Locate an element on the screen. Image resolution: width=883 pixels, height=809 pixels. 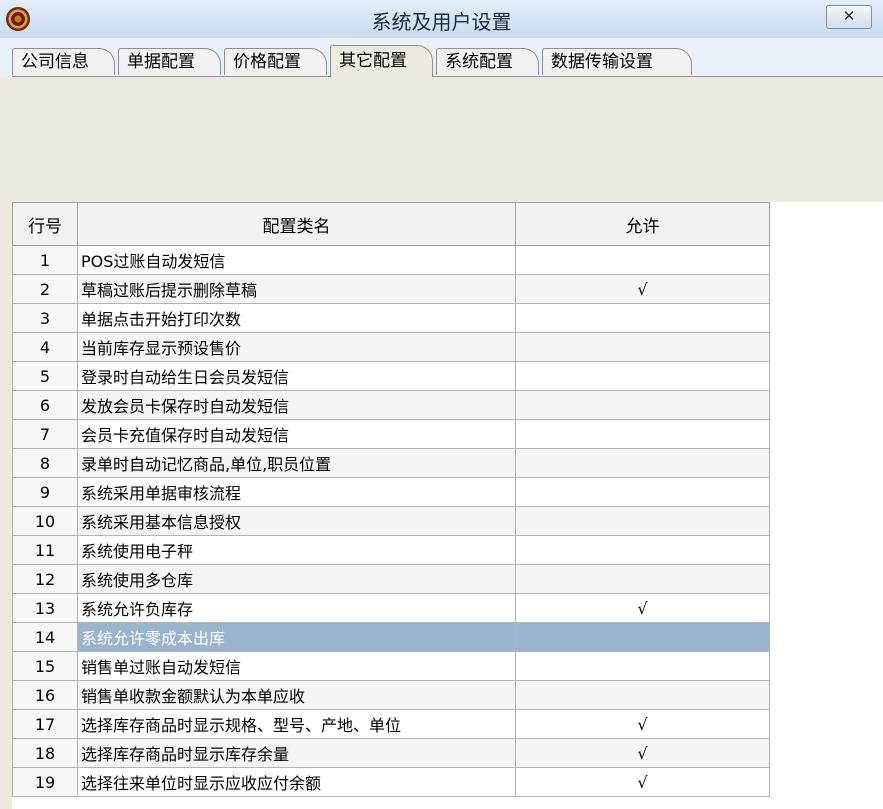
table-row: 18 选择库存商品时显示库存余量 √ is located at coordinates (391, 753).